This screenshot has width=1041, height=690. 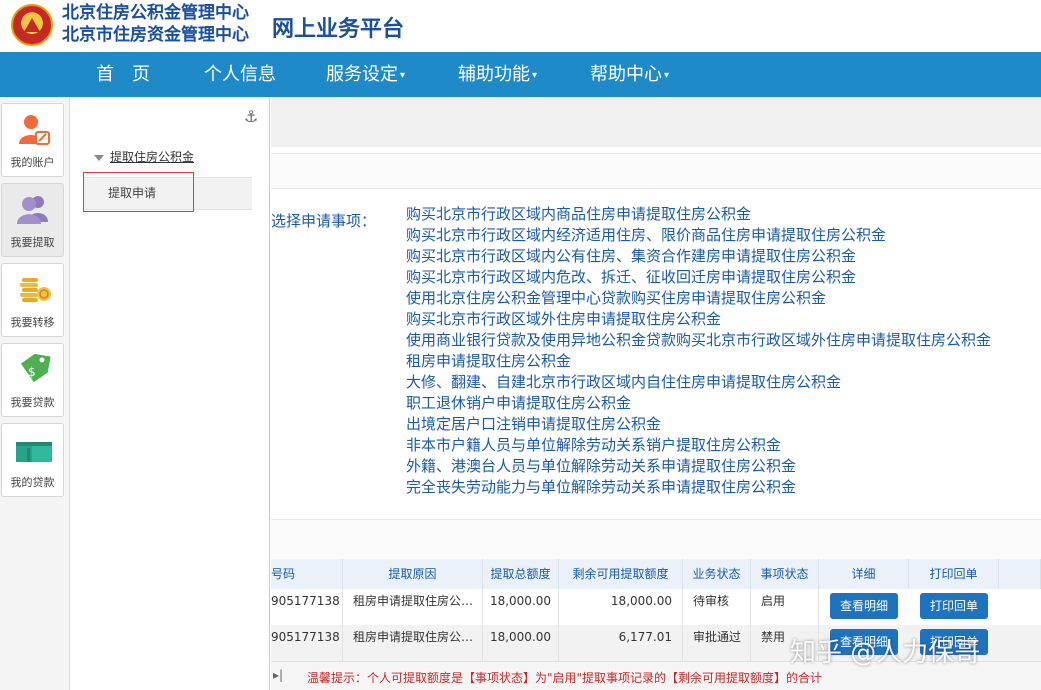 What do you see at coordinates (32, 402) in the screenshot?
I see `iconbar-label: 我要贷款` at bounding box center [32, 402].